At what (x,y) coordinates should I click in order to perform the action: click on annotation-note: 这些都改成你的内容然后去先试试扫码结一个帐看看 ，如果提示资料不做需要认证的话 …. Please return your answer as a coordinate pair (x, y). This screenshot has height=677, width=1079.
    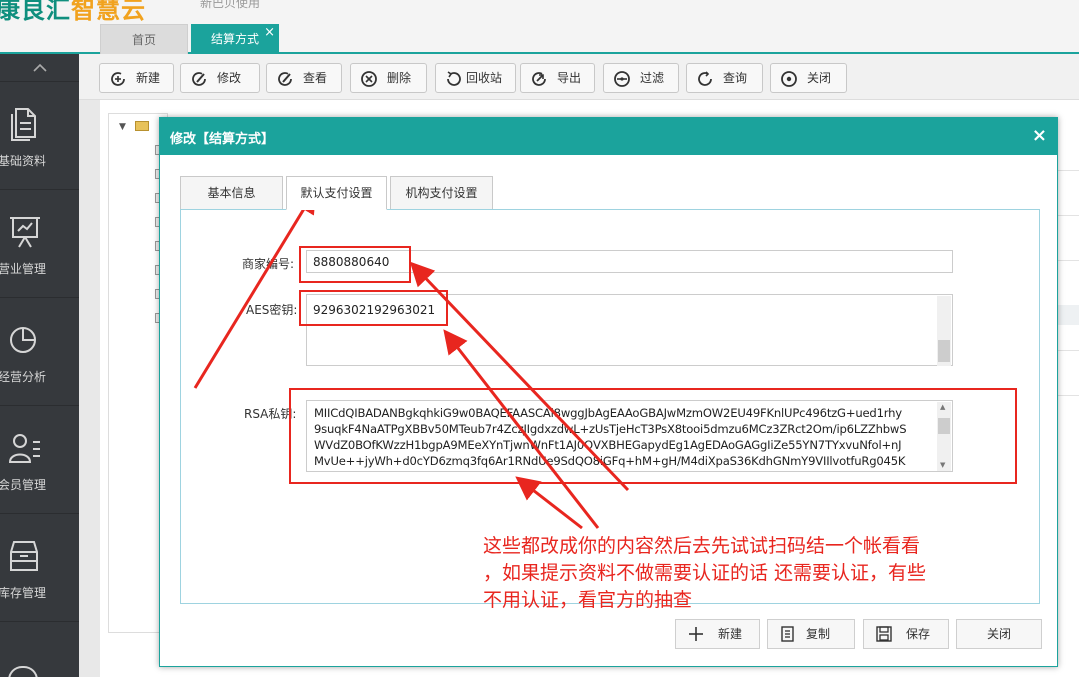
    Looking at the image, I should click on (705, 573).